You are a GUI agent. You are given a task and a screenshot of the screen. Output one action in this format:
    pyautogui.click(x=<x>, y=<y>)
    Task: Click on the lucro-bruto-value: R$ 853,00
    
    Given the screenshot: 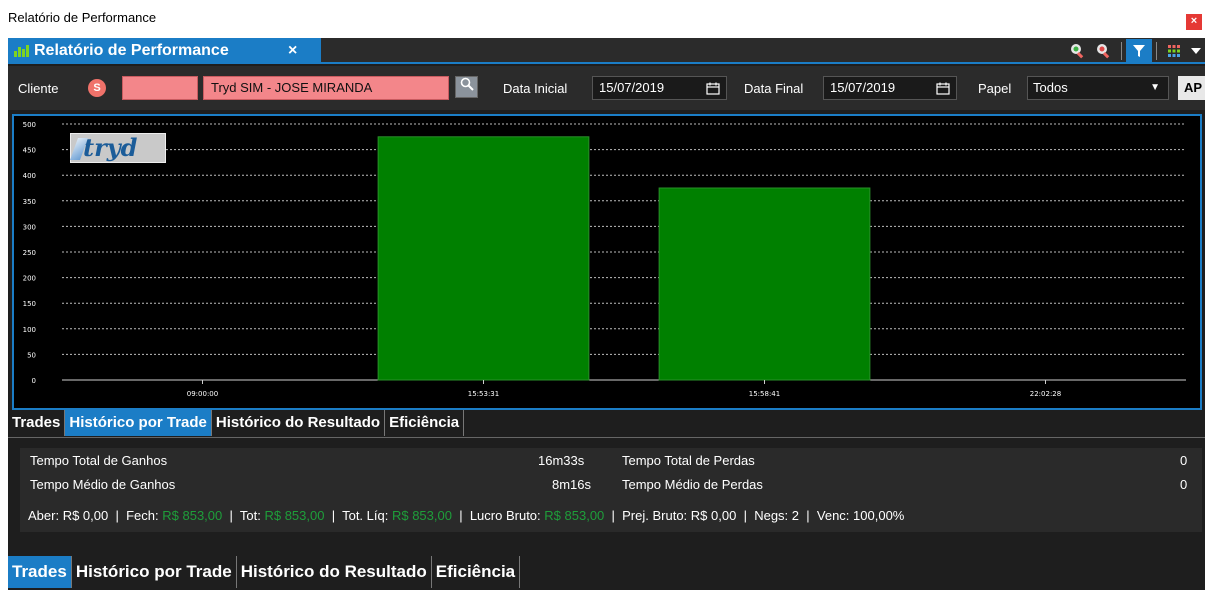 What is the action you would take?
    pyautogui.click(x=574, y=515)
    